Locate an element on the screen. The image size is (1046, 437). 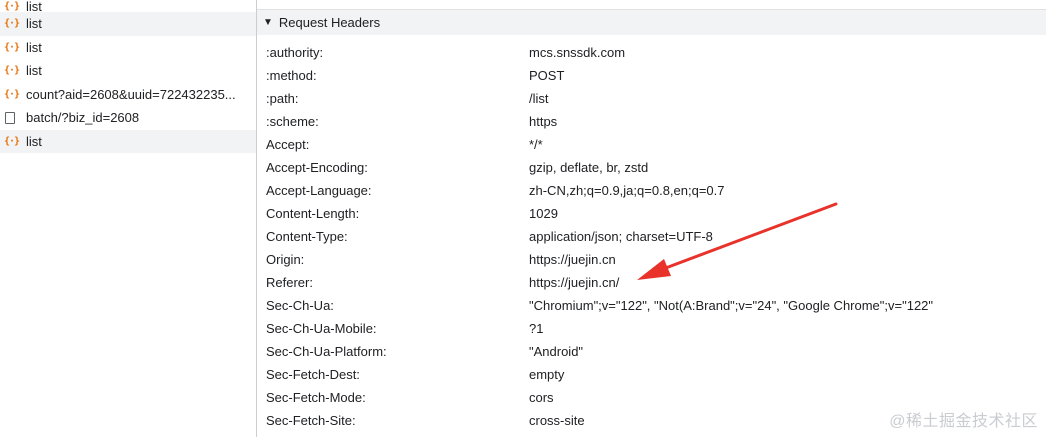
header-value: */* is located at coordinates (536, 144).